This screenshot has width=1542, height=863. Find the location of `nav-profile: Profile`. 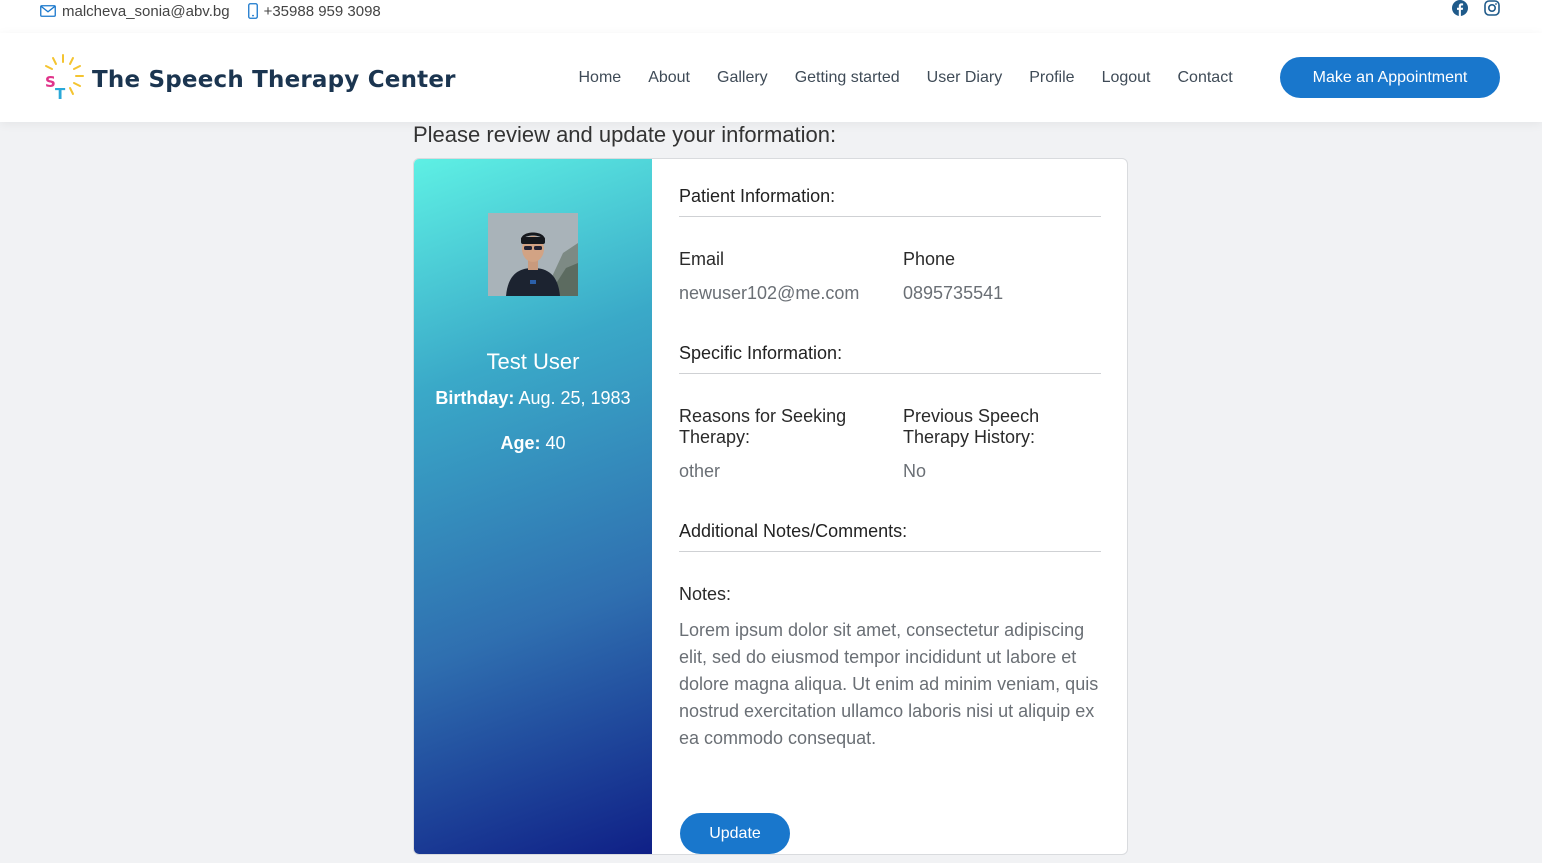

nav-profile: Profile is located at coordinates (1052, 78).